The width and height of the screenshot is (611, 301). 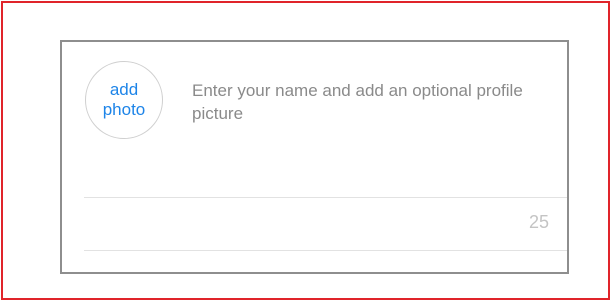 I want to click on name-input: 25, so click(x=325, y=224).